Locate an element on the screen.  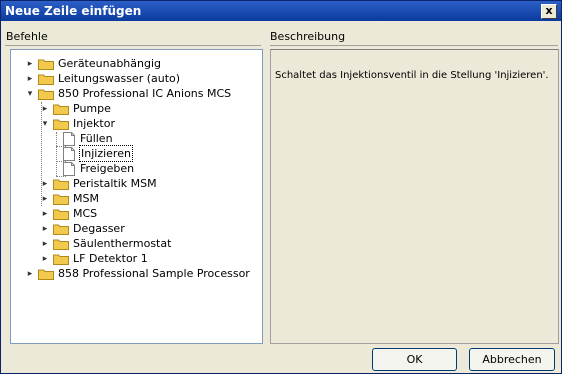
tree-item: ▸ LF Detektor 1 is located at coordinates (94, 258).